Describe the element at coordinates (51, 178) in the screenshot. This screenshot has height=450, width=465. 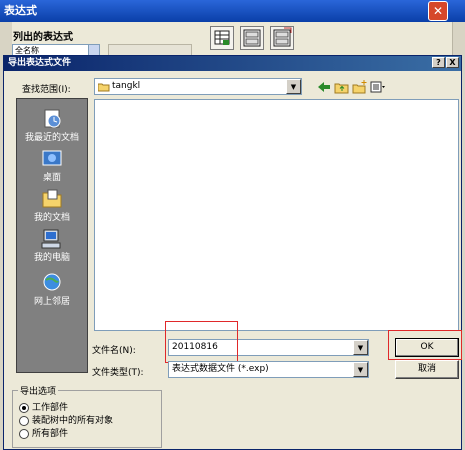
I see `place-label: 桌面` at that location.